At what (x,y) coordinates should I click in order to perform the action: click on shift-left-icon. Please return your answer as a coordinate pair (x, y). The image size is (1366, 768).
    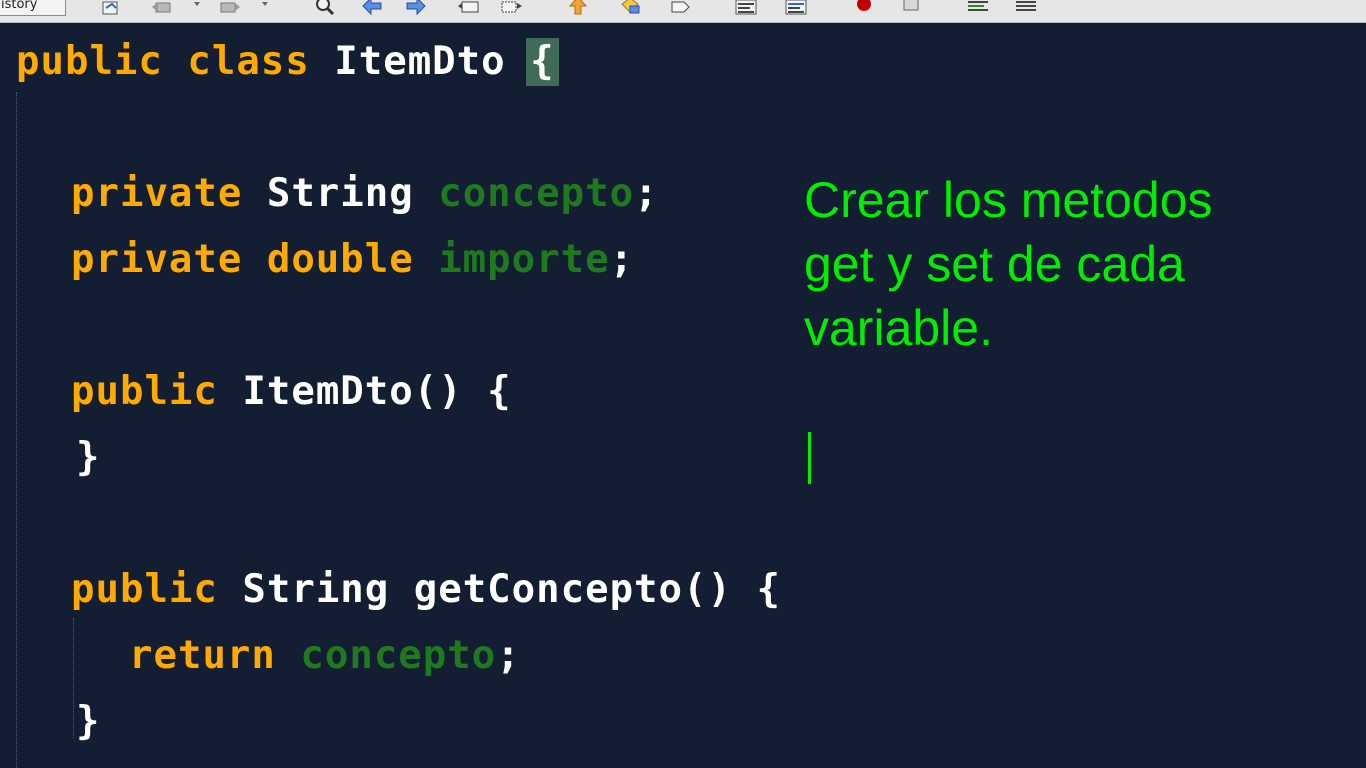
    Looking at the image, I should click on (578, 8).